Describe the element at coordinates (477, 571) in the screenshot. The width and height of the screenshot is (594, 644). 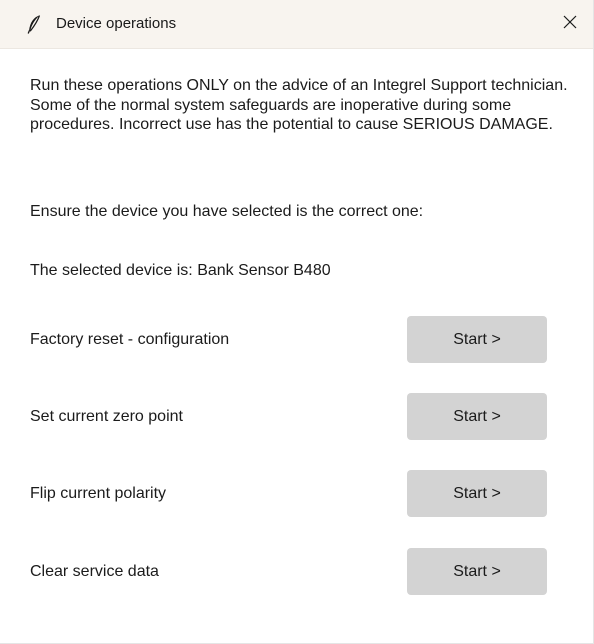
I see `clear-service-data-start-button: Start >` at that location.